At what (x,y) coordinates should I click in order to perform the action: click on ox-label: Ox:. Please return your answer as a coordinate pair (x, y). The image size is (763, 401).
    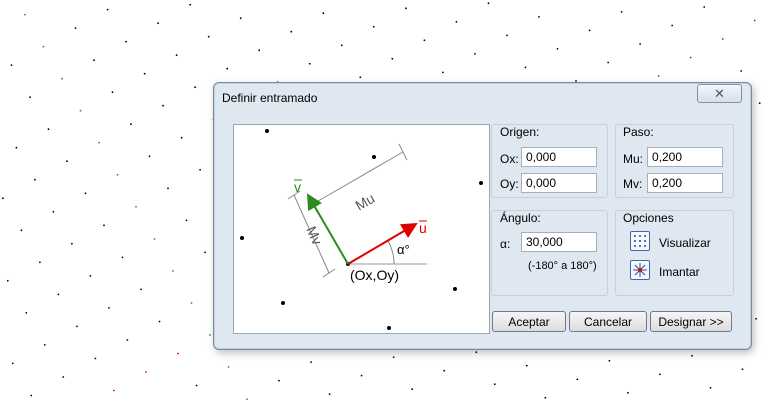
    Looking at the image, I should click on (509, 159).